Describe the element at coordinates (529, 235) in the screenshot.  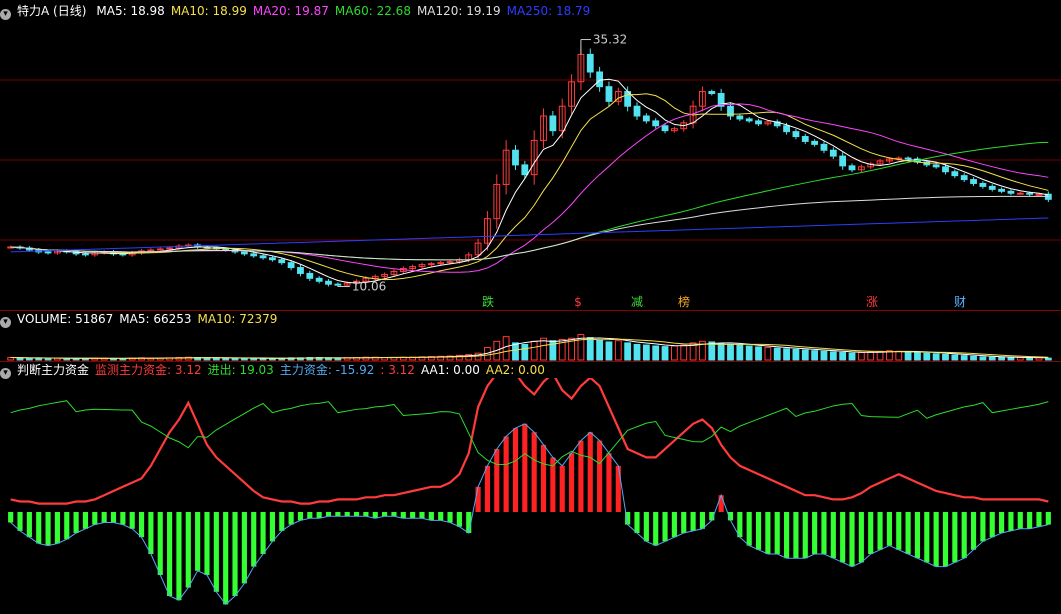
I see `ma250-line` at that location.